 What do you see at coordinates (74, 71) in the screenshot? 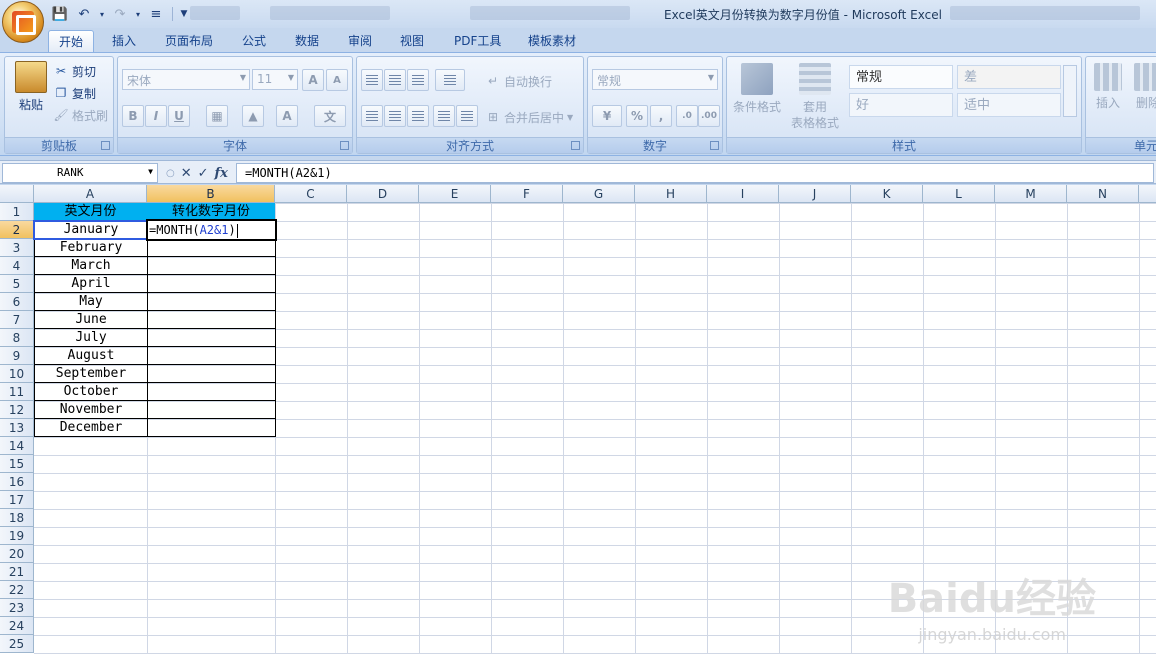
I see `cut-button: ✂ 剪切` at bounding box center [74, 71].